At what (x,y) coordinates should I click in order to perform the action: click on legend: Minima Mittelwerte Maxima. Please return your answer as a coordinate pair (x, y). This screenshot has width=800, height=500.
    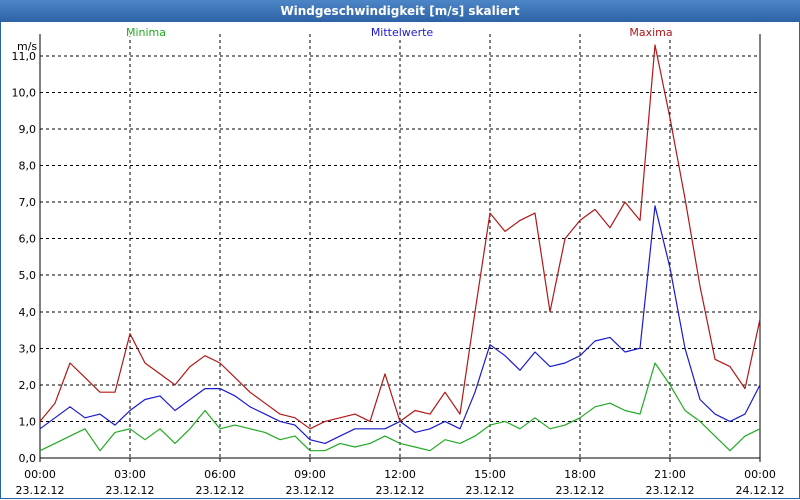
    Looking at the image, I should click on (399, 33).